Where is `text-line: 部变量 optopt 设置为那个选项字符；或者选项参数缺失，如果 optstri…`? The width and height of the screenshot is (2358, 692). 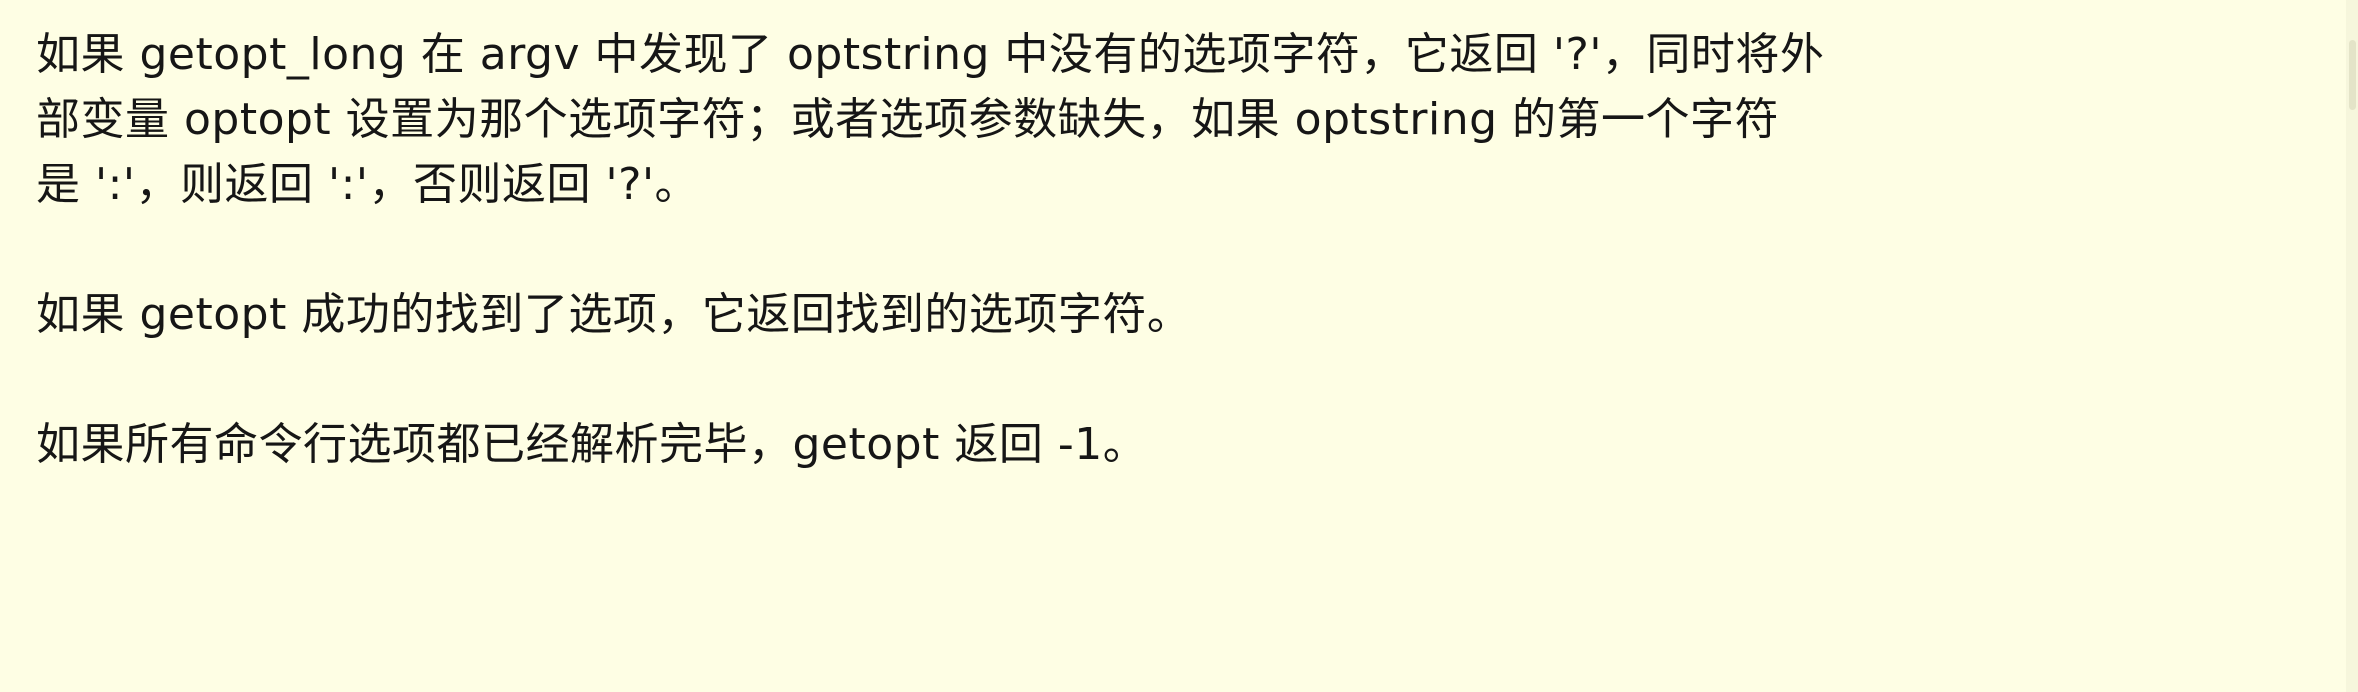 text-line: 部变量 optopt 设置为那个选项字符；或者选项参数缺失，如果 optstri… is located at coordinates (908, 119).